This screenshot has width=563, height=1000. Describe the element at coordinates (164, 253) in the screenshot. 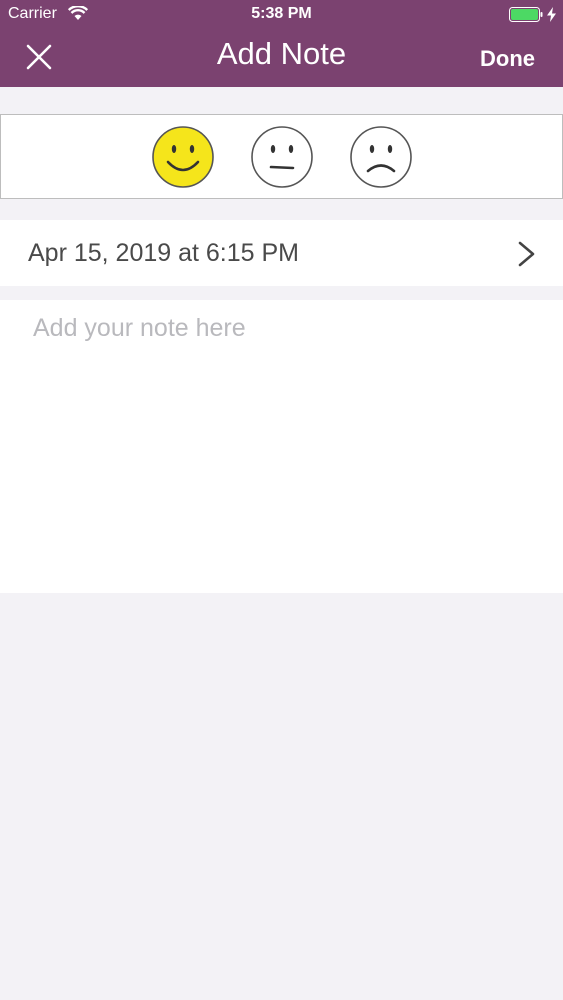

I see `entry-date: Apr 15, 2019 at 6:15 PM` at that location.